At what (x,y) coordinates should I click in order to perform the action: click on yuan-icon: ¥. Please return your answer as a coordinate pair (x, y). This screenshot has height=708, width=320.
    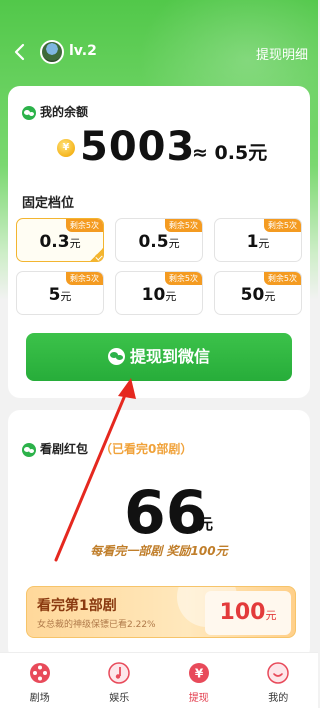
    Looking at the image, I should click on (198, 673).